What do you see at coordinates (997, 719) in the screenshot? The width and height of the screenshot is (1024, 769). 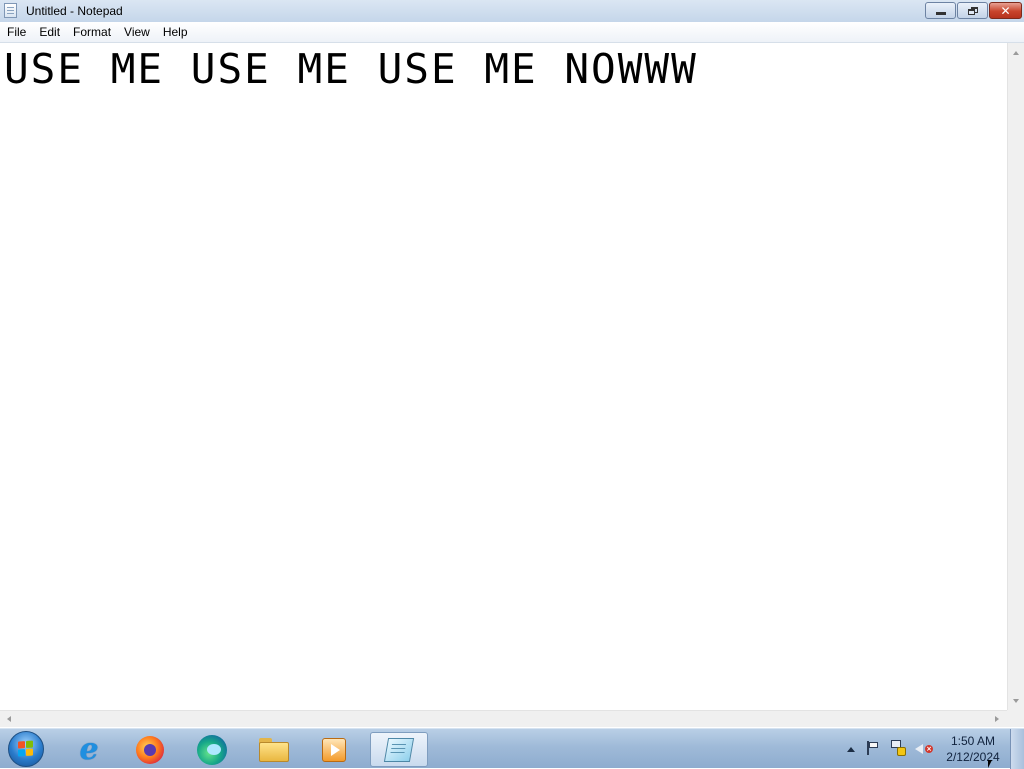 I see `scroll-right-arrow-icon` at bounding box center [997, 719].